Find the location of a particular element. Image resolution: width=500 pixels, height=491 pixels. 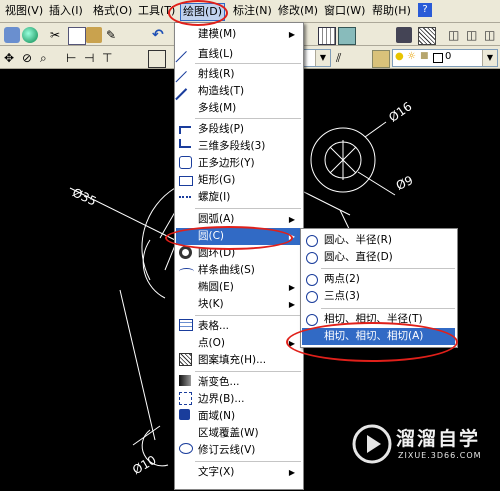

draw-menu-item: 样条曲线(S) is located at coordinates (238, 270).